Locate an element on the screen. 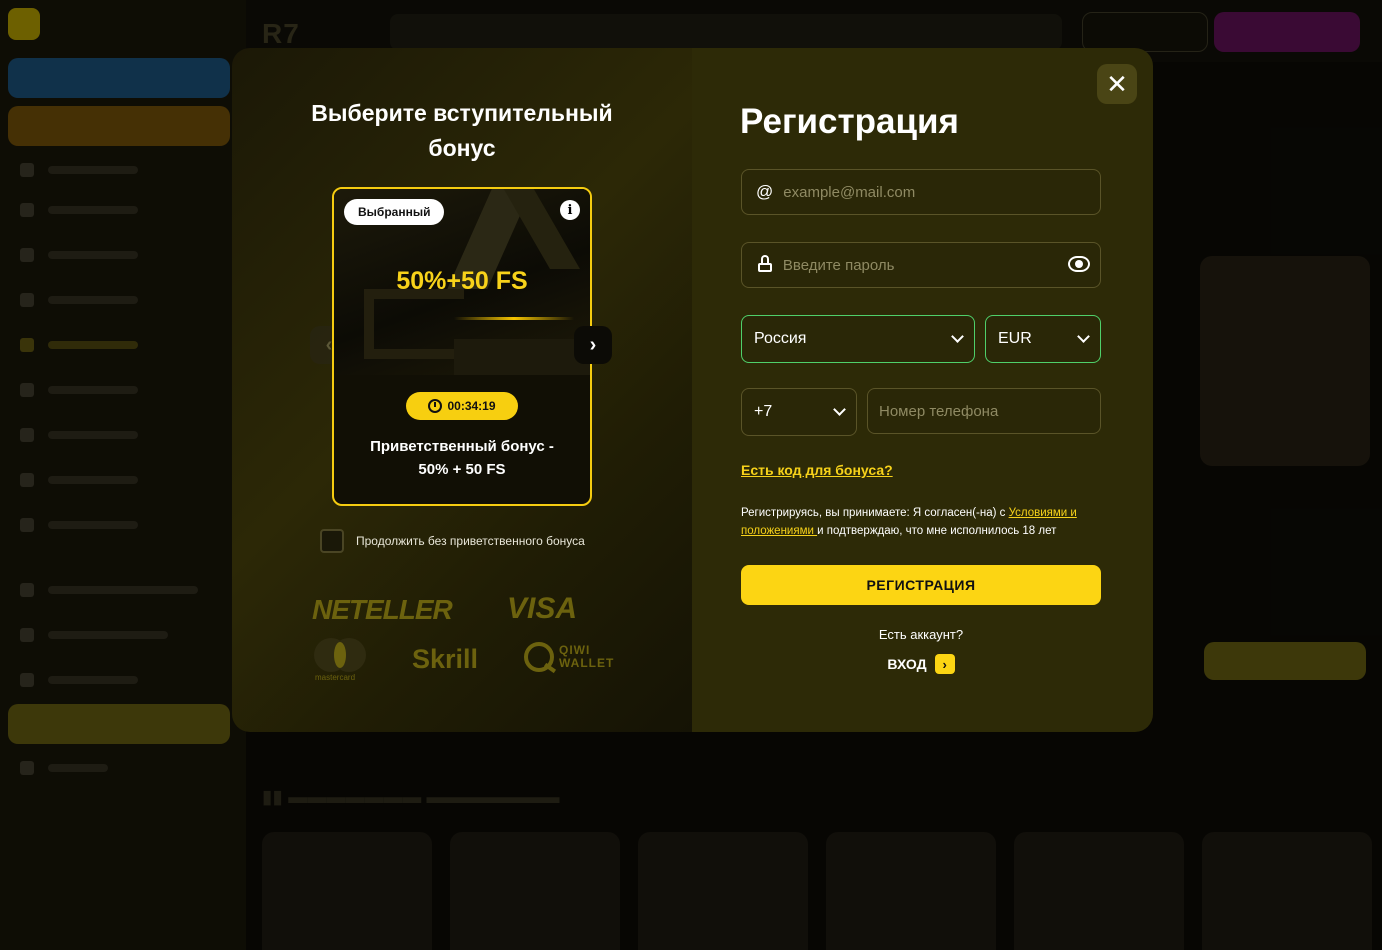 The width and height of the screenshot is (1382, 950). email-input is located at coordinates (941, 192).